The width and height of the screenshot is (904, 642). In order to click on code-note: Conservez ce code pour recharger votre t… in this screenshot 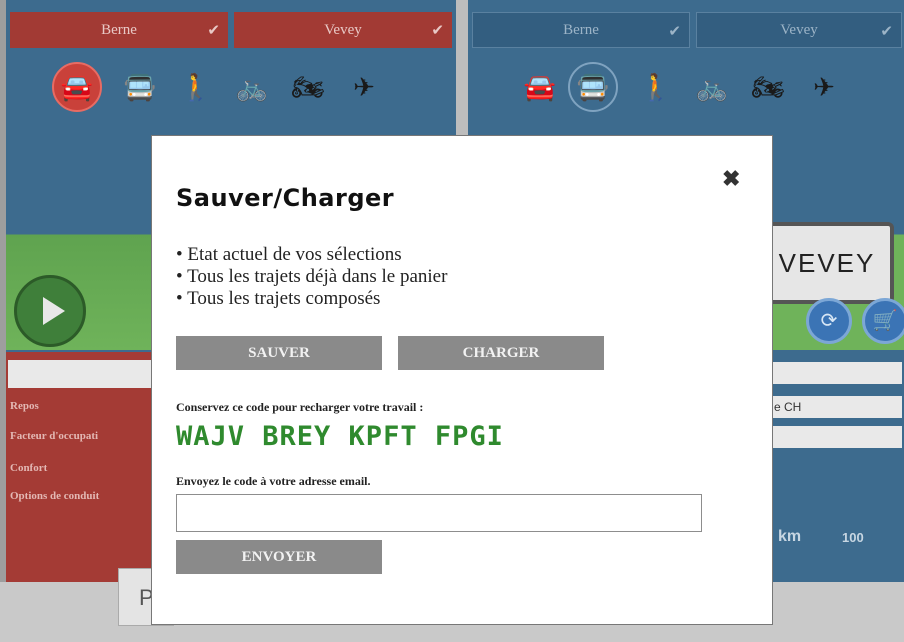, I will do `click(300, 407)`.